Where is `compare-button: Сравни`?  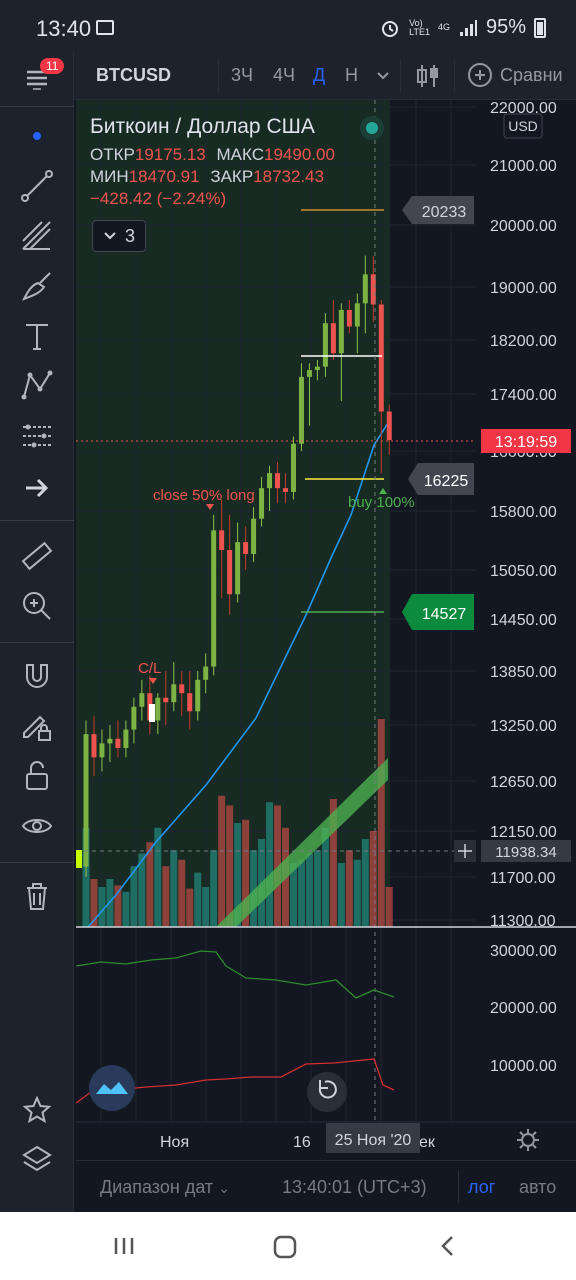 compare-button: Сравни is located at coordinates (515, 75).